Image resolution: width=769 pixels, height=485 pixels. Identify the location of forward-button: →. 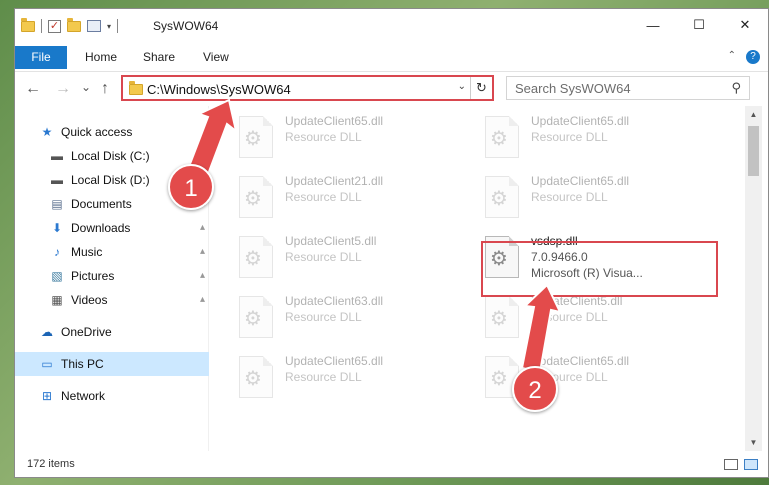
(63, 89).